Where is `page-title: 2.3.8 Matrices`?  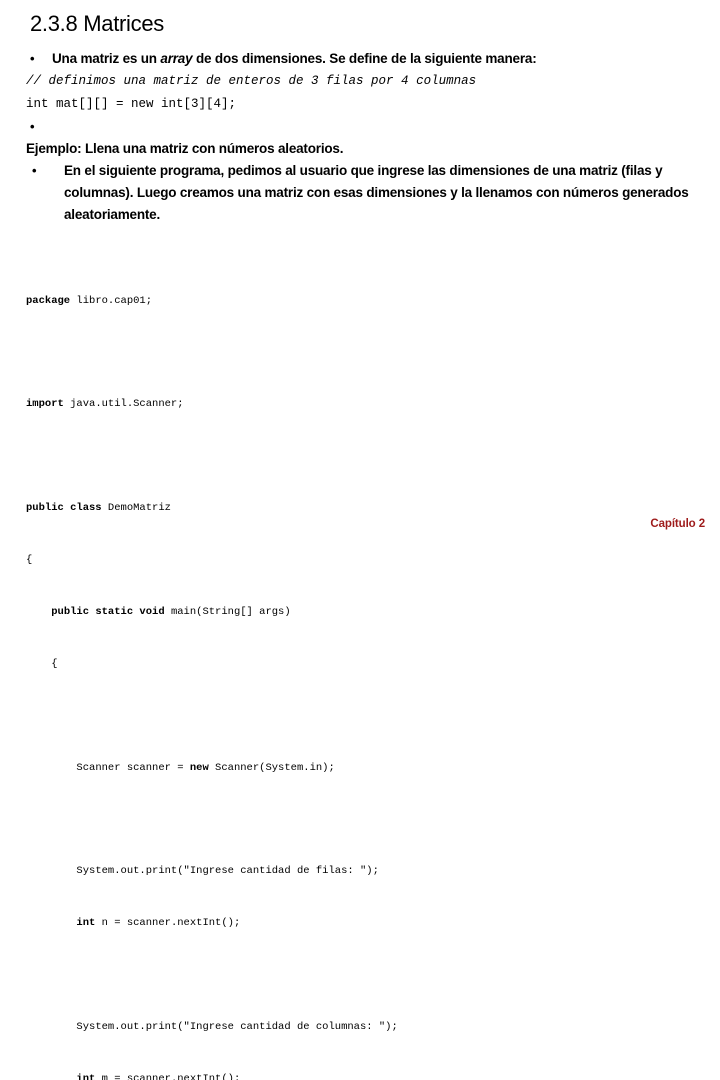
page-title: 2.3.8 Matrices is located at coordinates (97, 23).